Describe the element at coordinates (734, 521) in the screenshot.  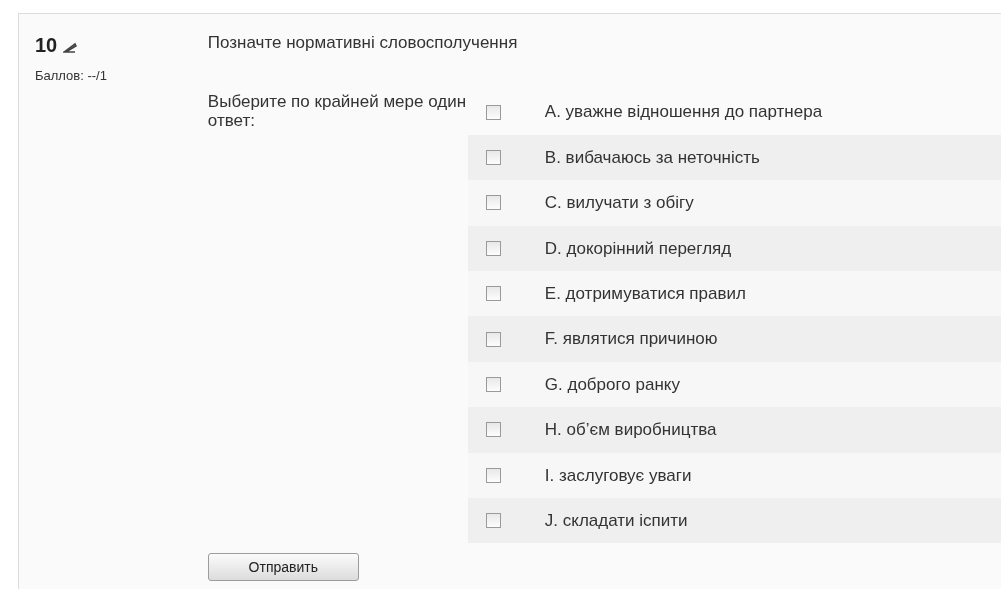
I see `answer-option: J. складати іспити` at that location.